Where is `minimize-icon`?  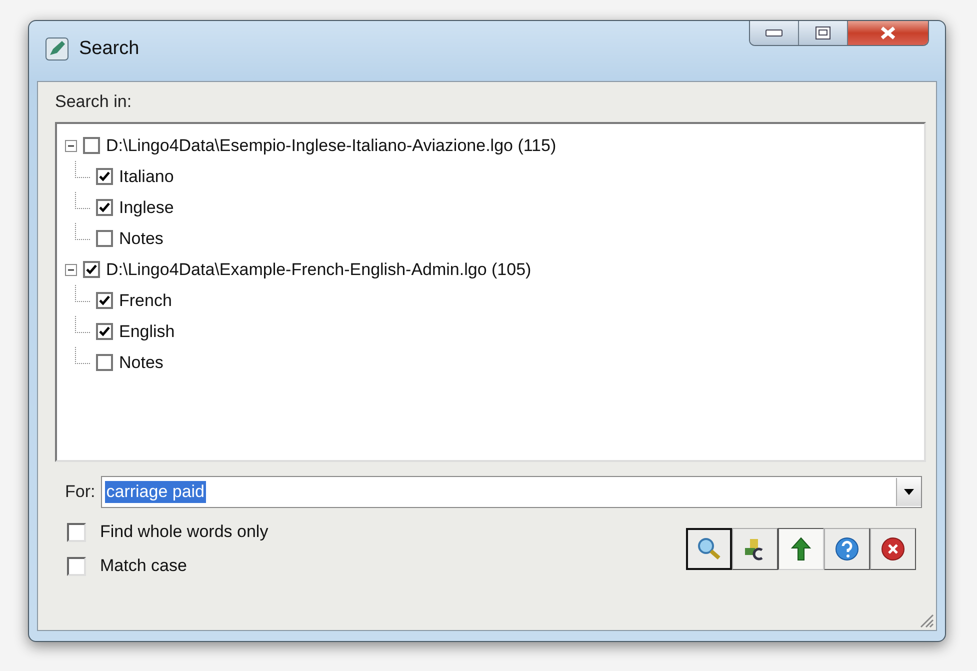 minimize-icon is located at coordinates (774, 33).